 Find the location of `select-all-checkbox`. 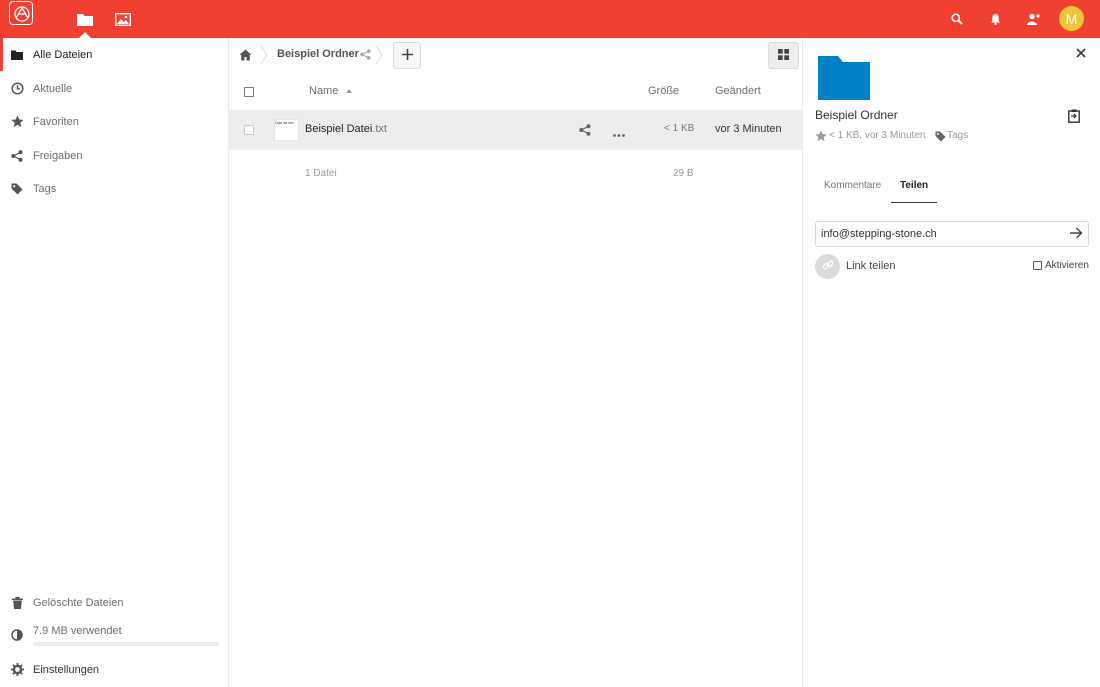

select-all-checkbox is located at coordinates (249, 92).